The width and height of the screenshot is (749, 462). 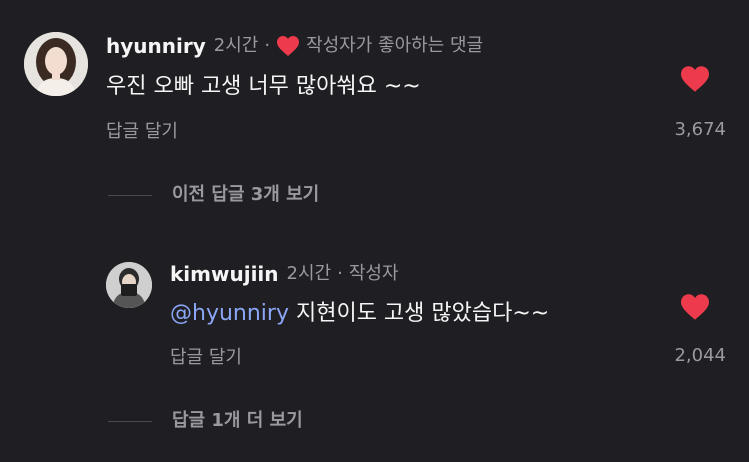 I want to click on view-more-replies-label: 답글 1개 더 보기, so click(x=237, y=420).